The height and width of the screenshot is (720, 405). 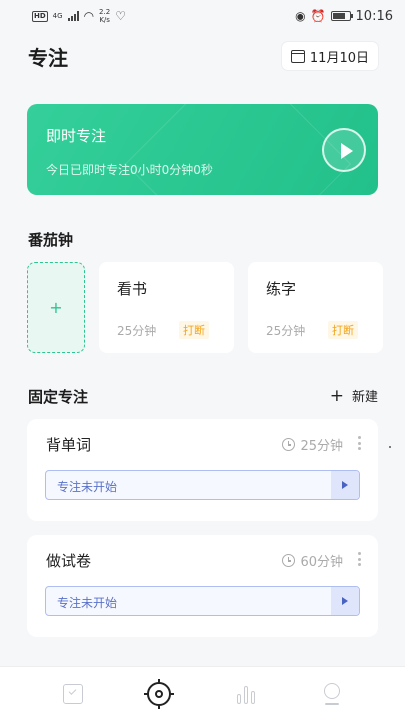 I want to click on task-duration-label: 60分钟, so click(x=321, y=562).